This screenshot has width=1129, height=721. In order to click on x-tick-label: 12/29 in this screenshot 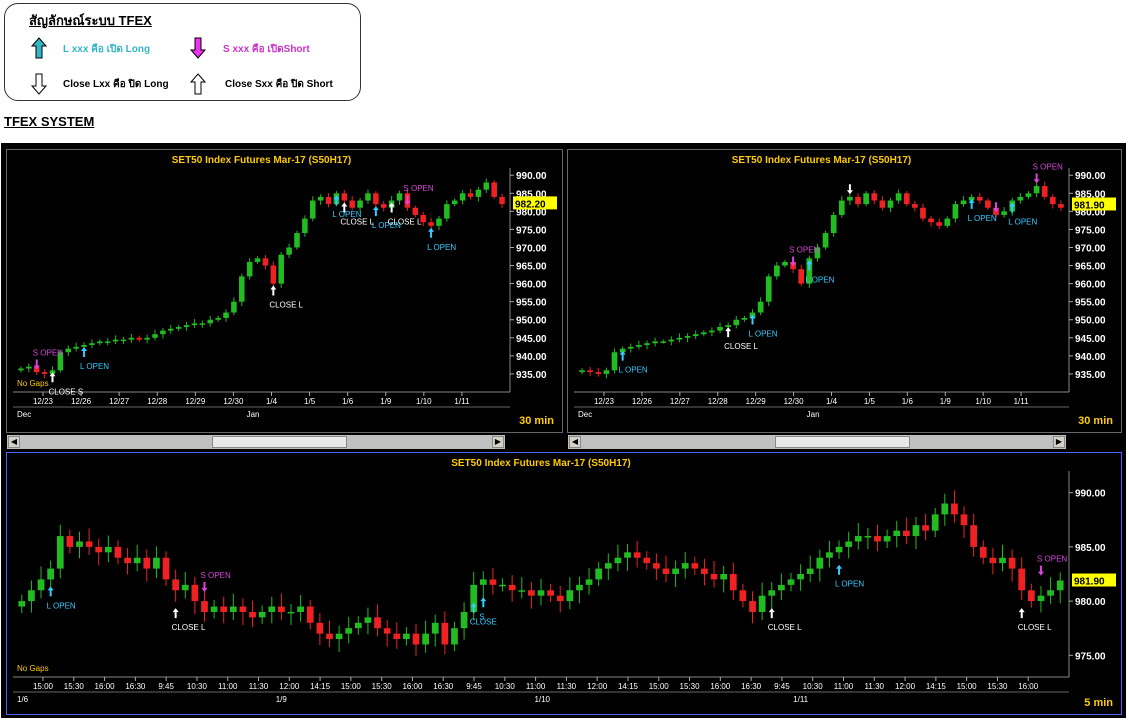, I will do `click(756, 401)`.